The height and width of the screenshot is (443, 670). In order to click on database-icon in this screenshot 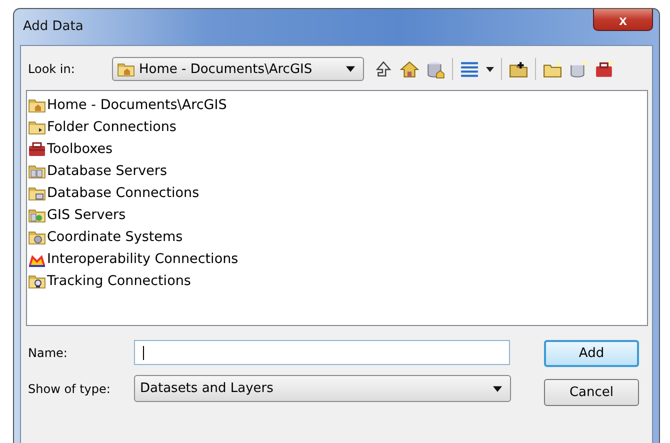, I will do `click(435, 69)`.